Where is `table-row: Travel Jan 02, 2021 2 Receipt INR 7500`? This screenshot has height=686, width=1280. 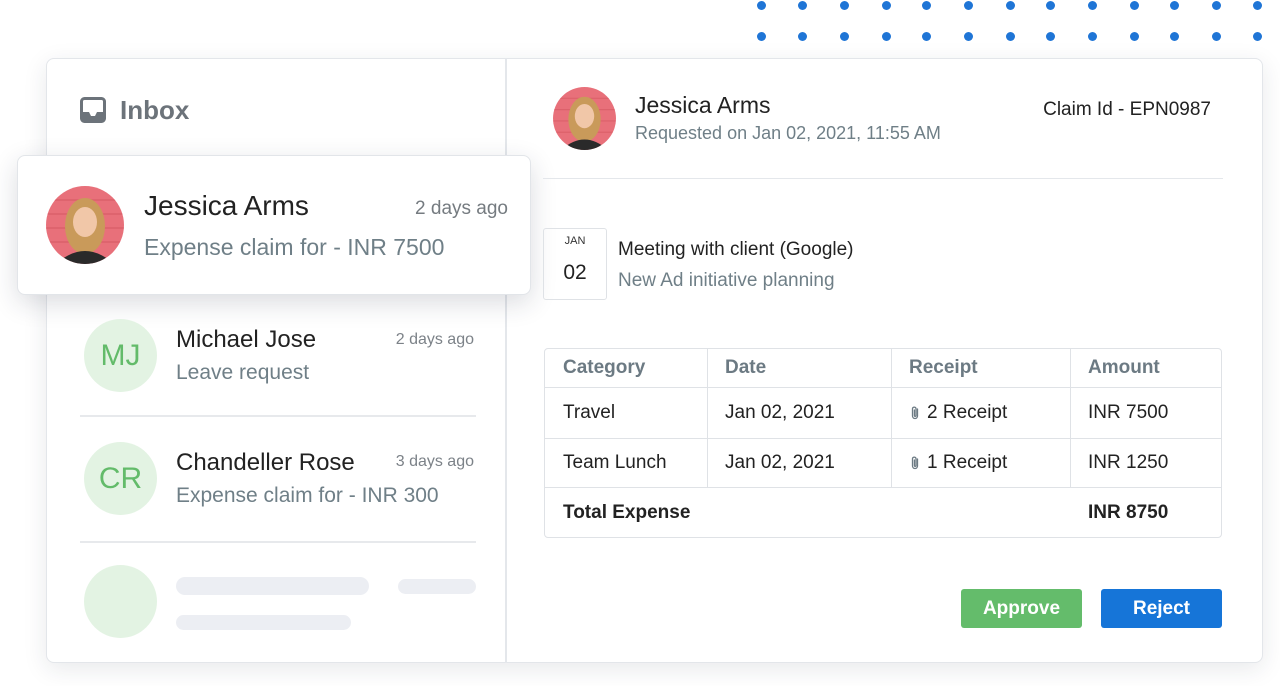
table-row: Travel Jan 02, 2021 2 Receipt INR 7500 is located at coordinates (883, 413).